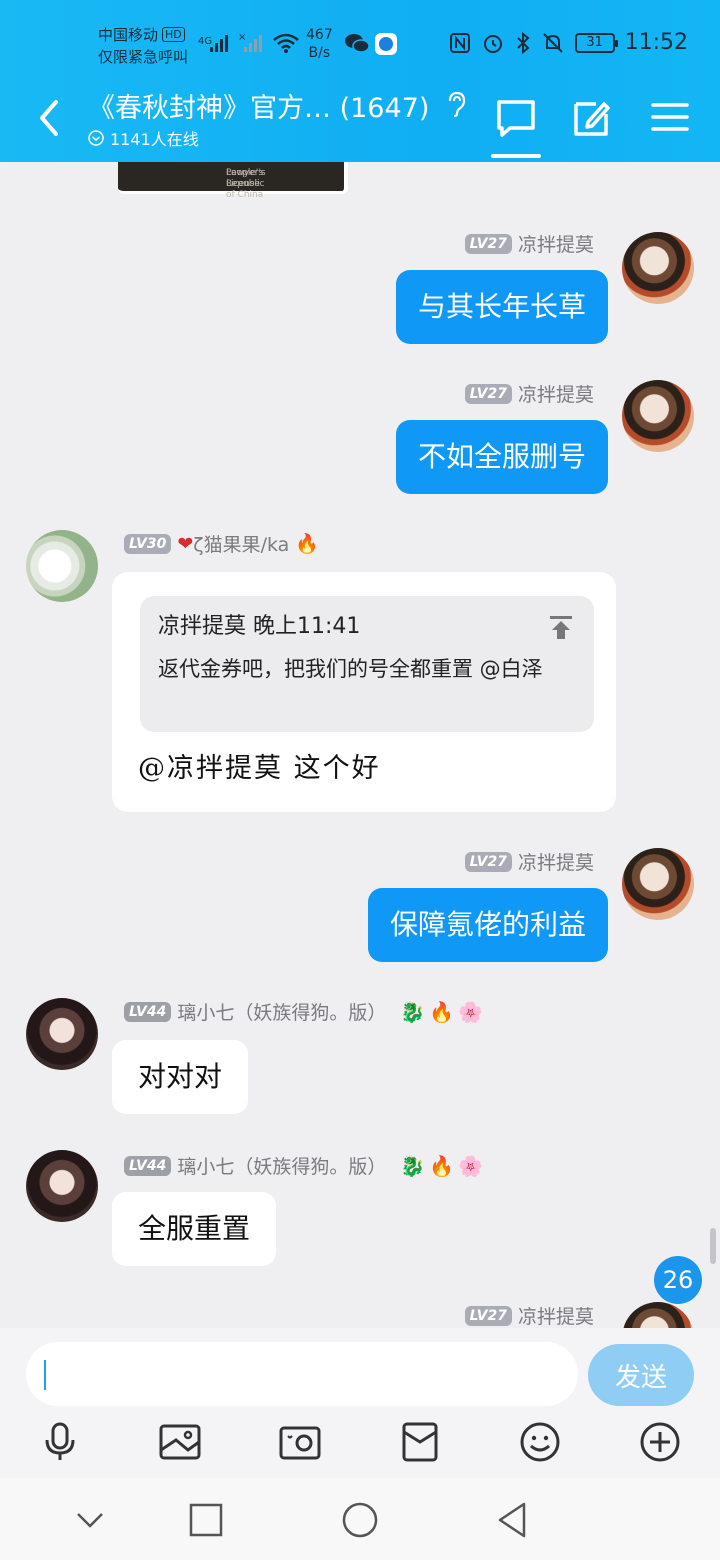  What do you see at coordinates (143, 57) in the screenshot?
I see `emergency-only: 仅限紧急呼叫` at bounding box center [143, 57].